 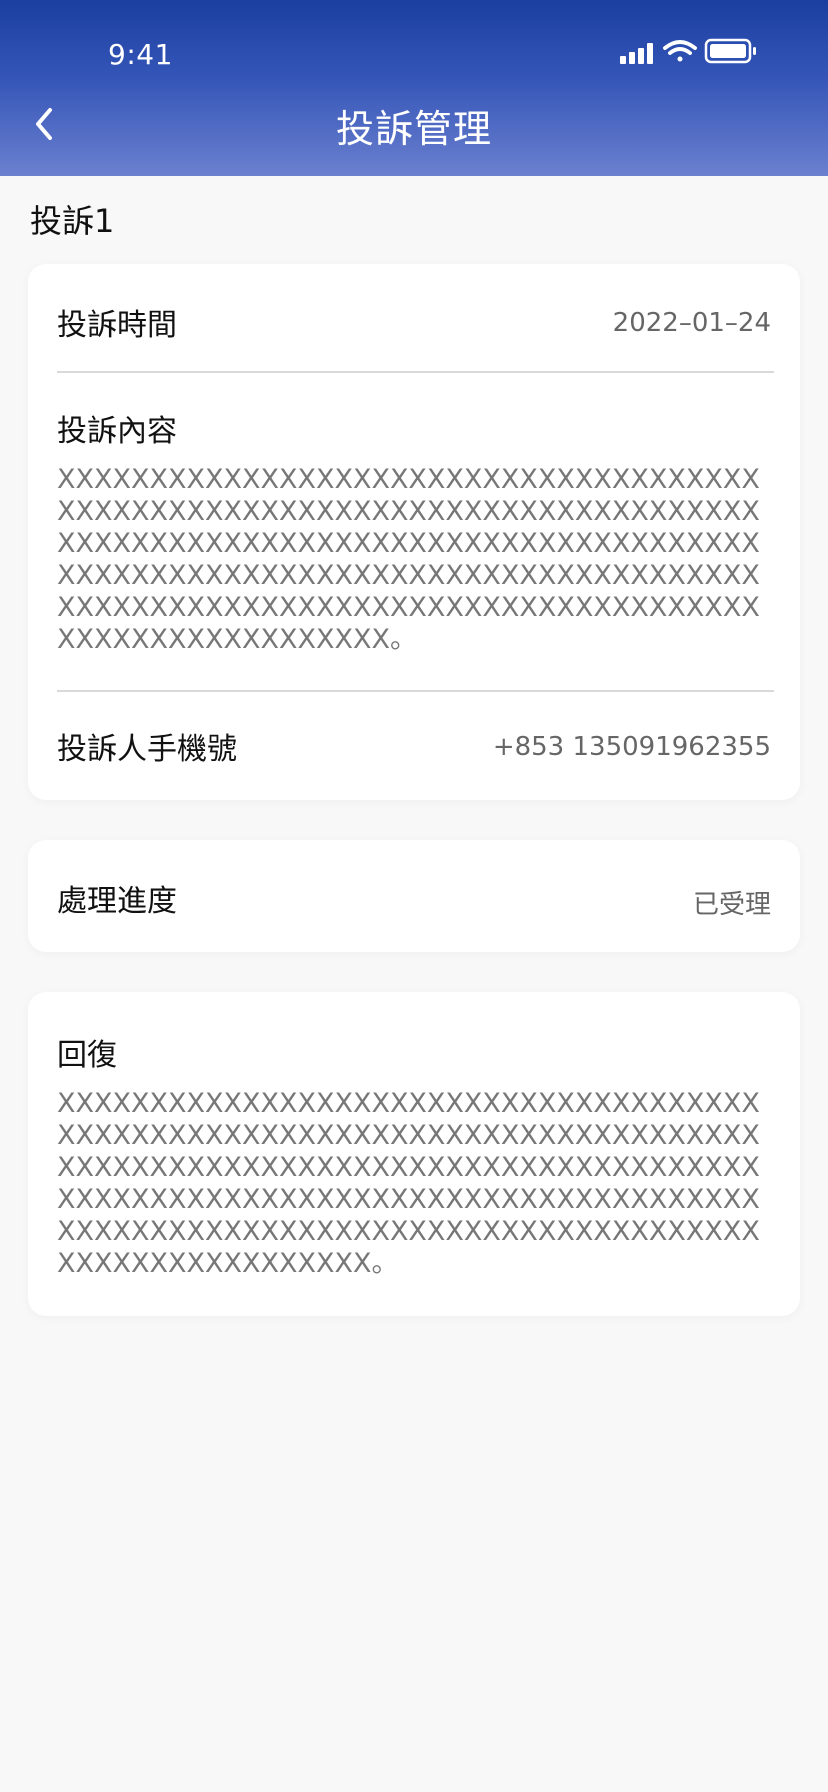 I want to click on complaint-content-label: 投訴內容, so click(x=117, y=431).